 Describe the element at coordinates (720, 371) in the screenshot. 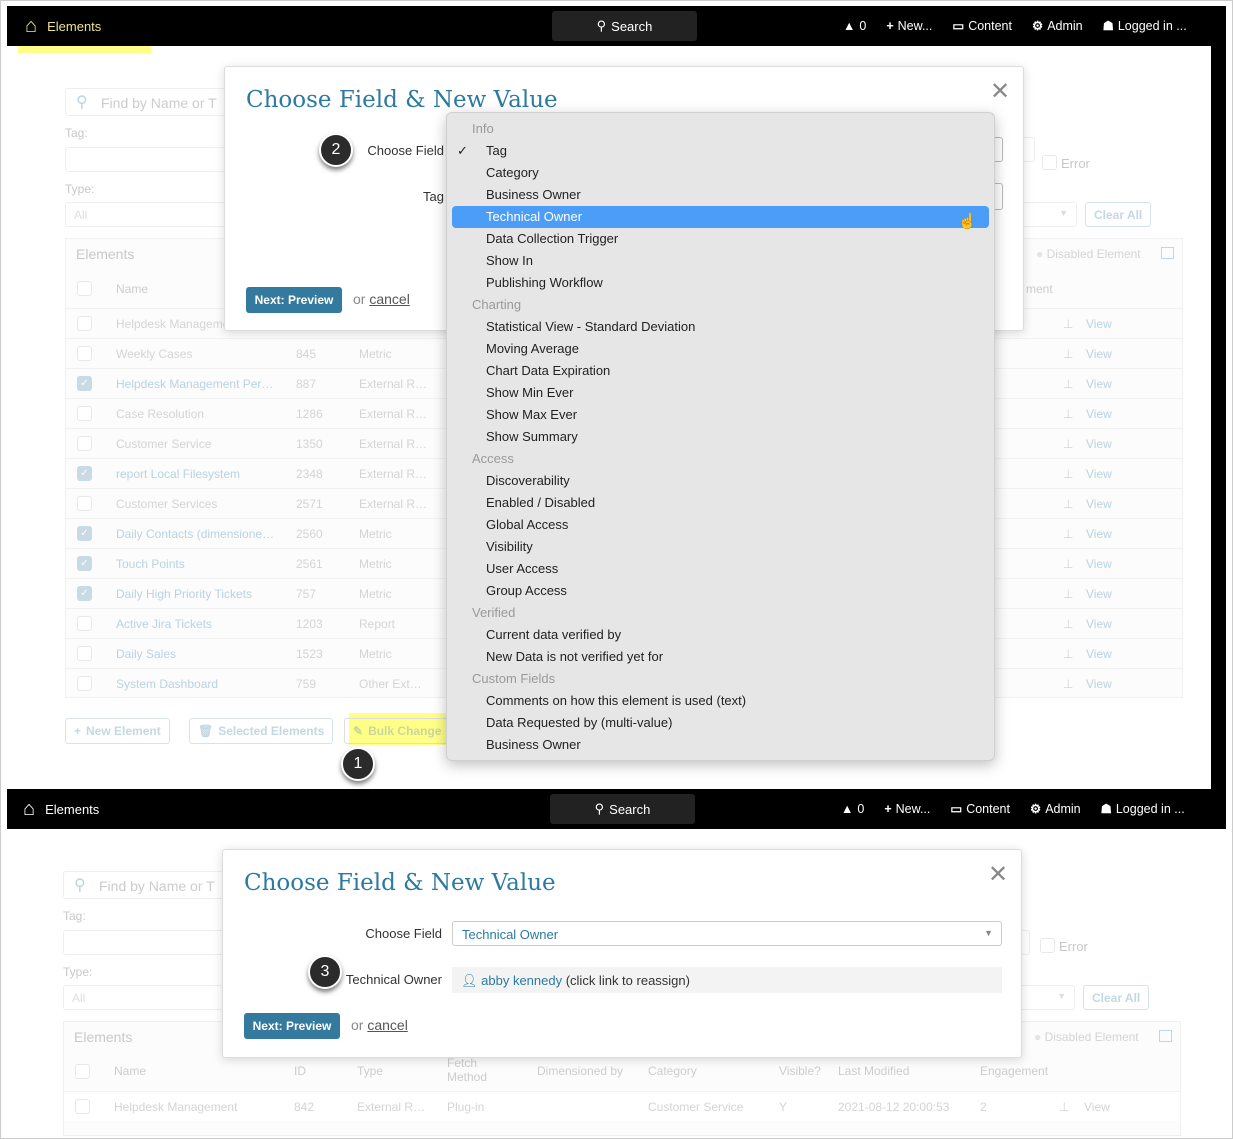

I see `dropdown-option: Chart Data Expiration` at that location.